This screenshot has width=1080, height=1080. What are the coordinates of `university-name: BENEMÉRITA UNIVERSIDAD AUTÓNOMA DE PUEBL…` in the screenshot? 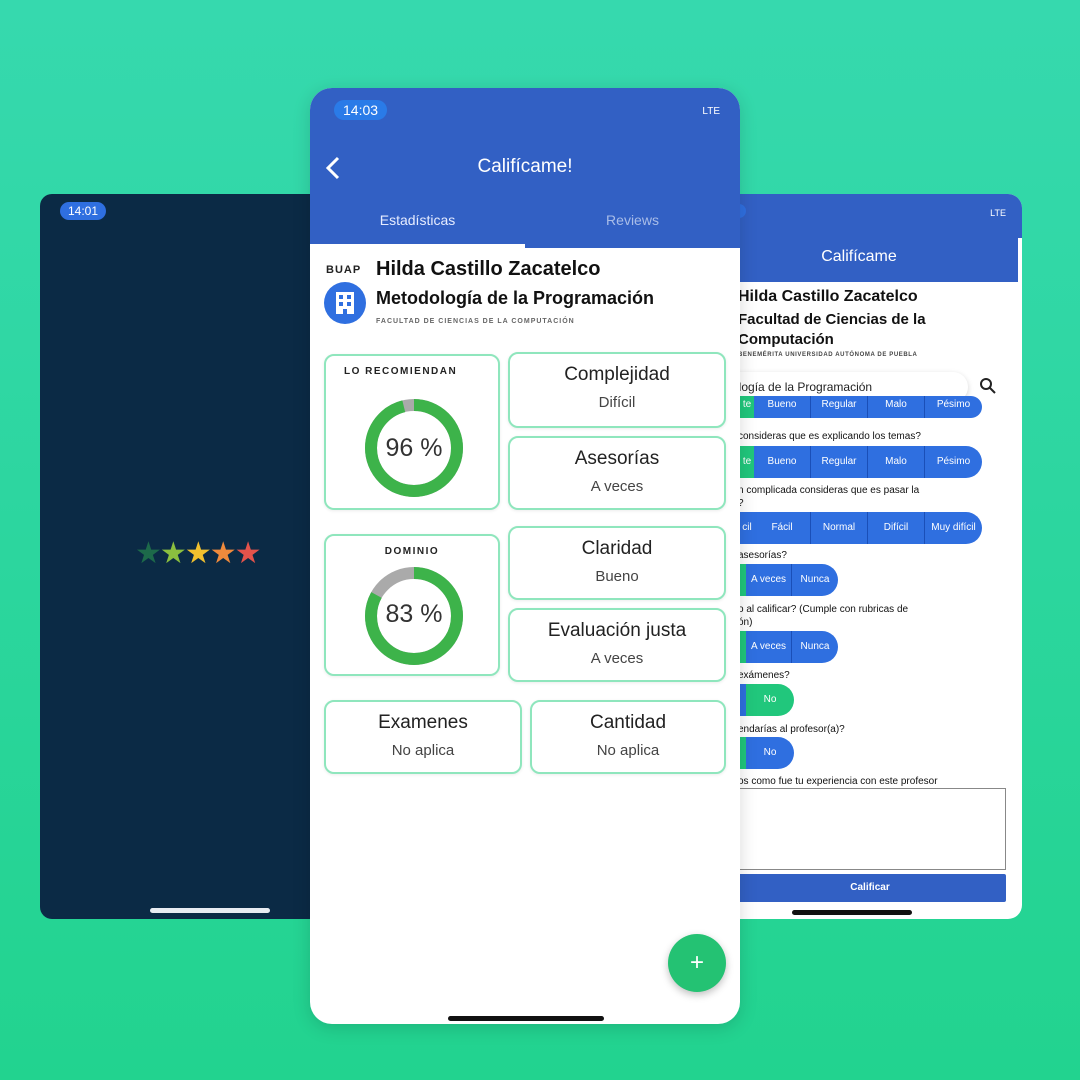 It's located at (828, 355).